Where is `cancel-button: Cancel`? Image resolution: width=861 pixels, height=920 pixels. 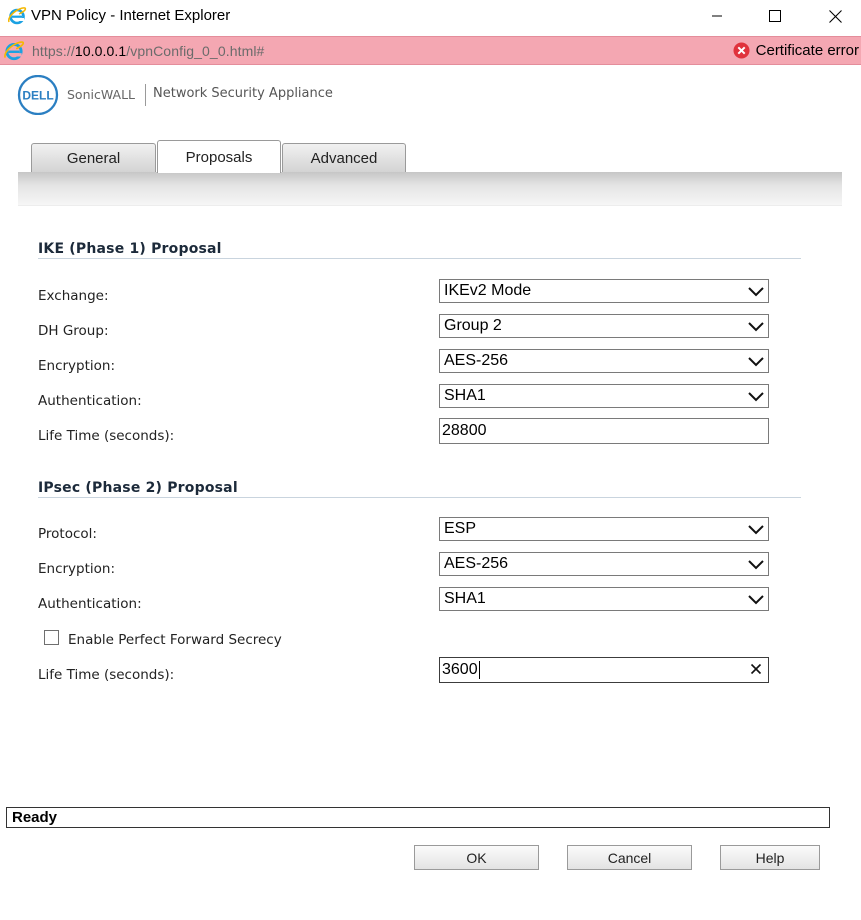
cancel-button: Cancel is located at coordinates (629, 857).